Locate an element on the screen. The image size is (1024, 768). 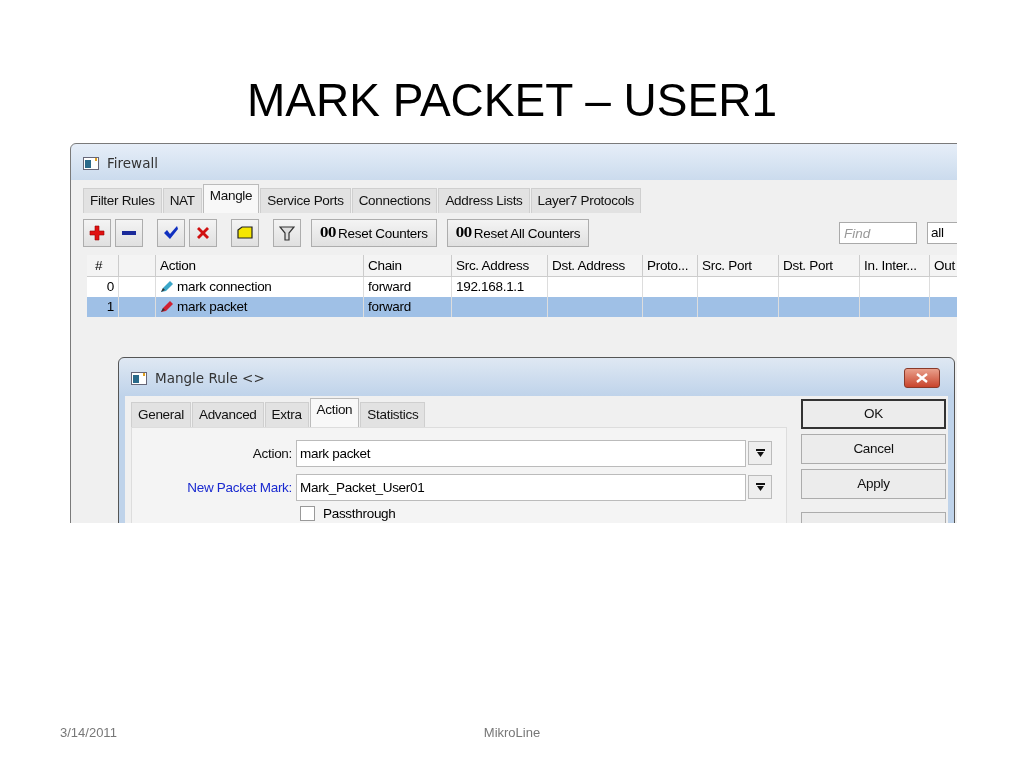
tab: Statistics is located at coordinates (393, 414).